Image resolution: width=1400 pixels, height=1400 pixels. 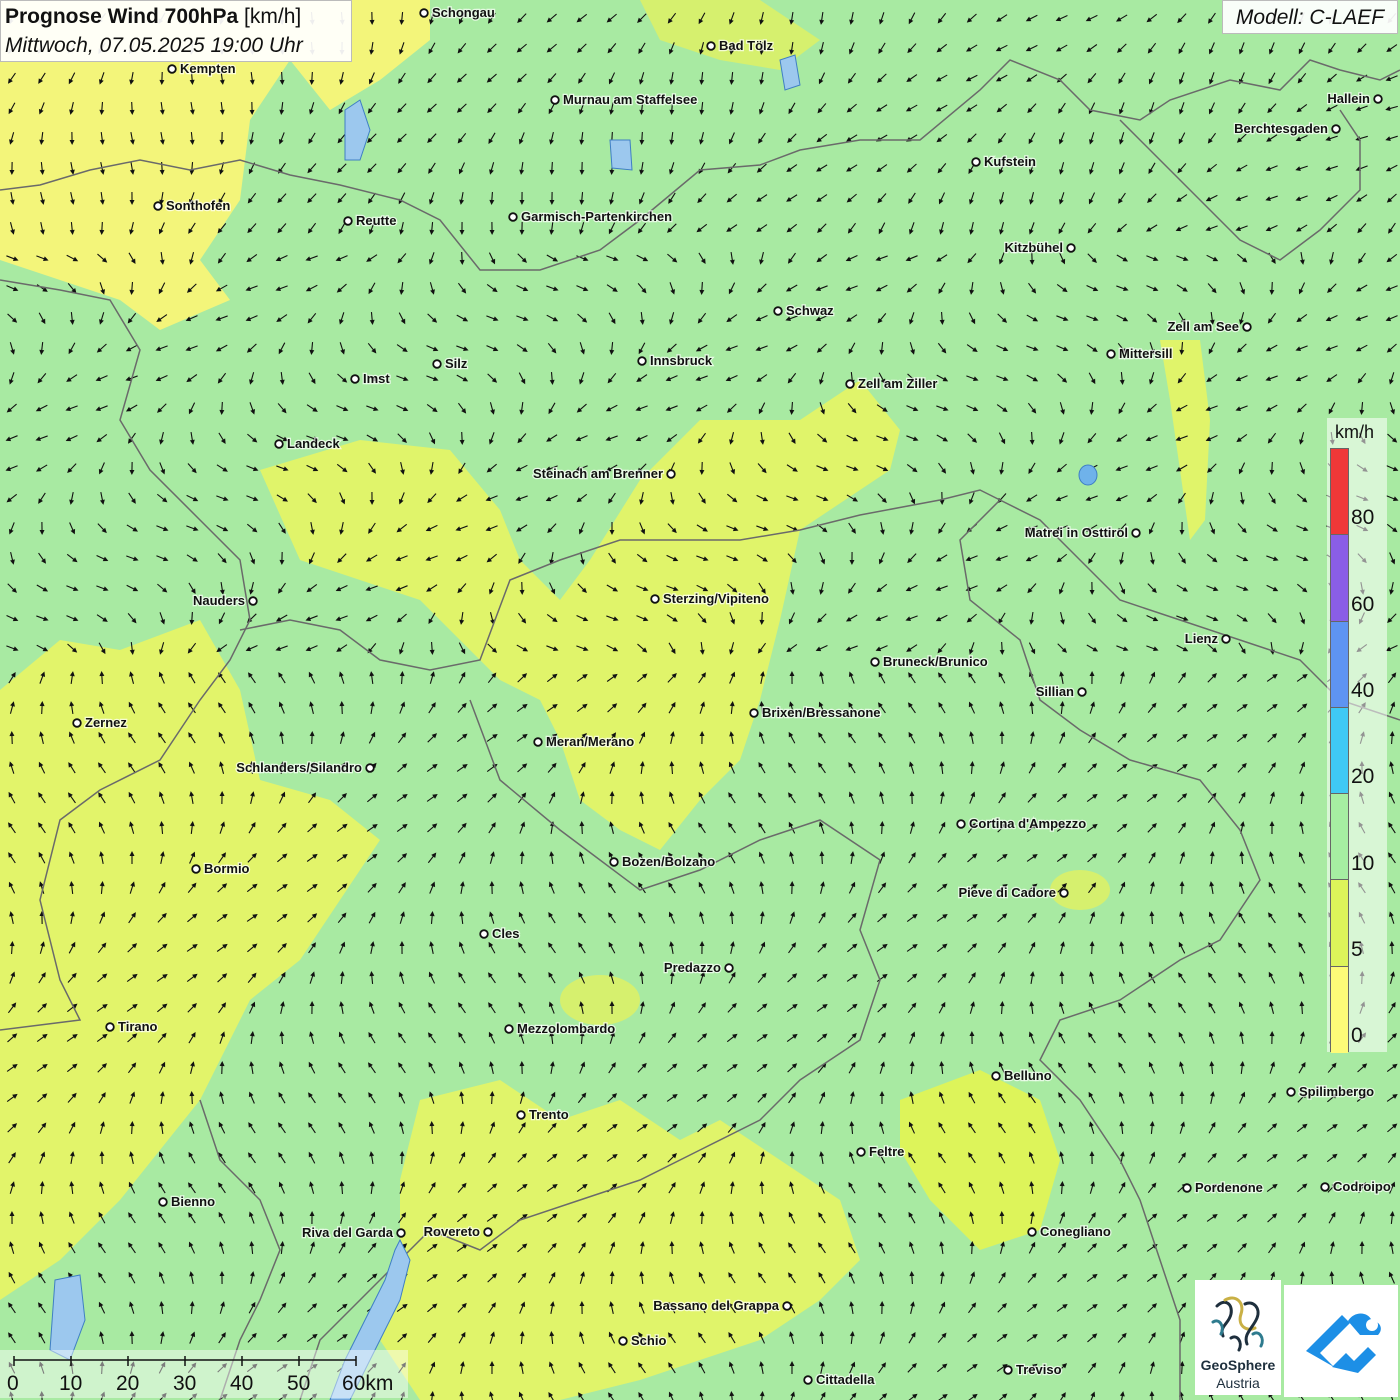 What do you see at coordinates (376, 220) in the screenshot?
I see `city-label: Reutte` at bounding box center [376, 220].